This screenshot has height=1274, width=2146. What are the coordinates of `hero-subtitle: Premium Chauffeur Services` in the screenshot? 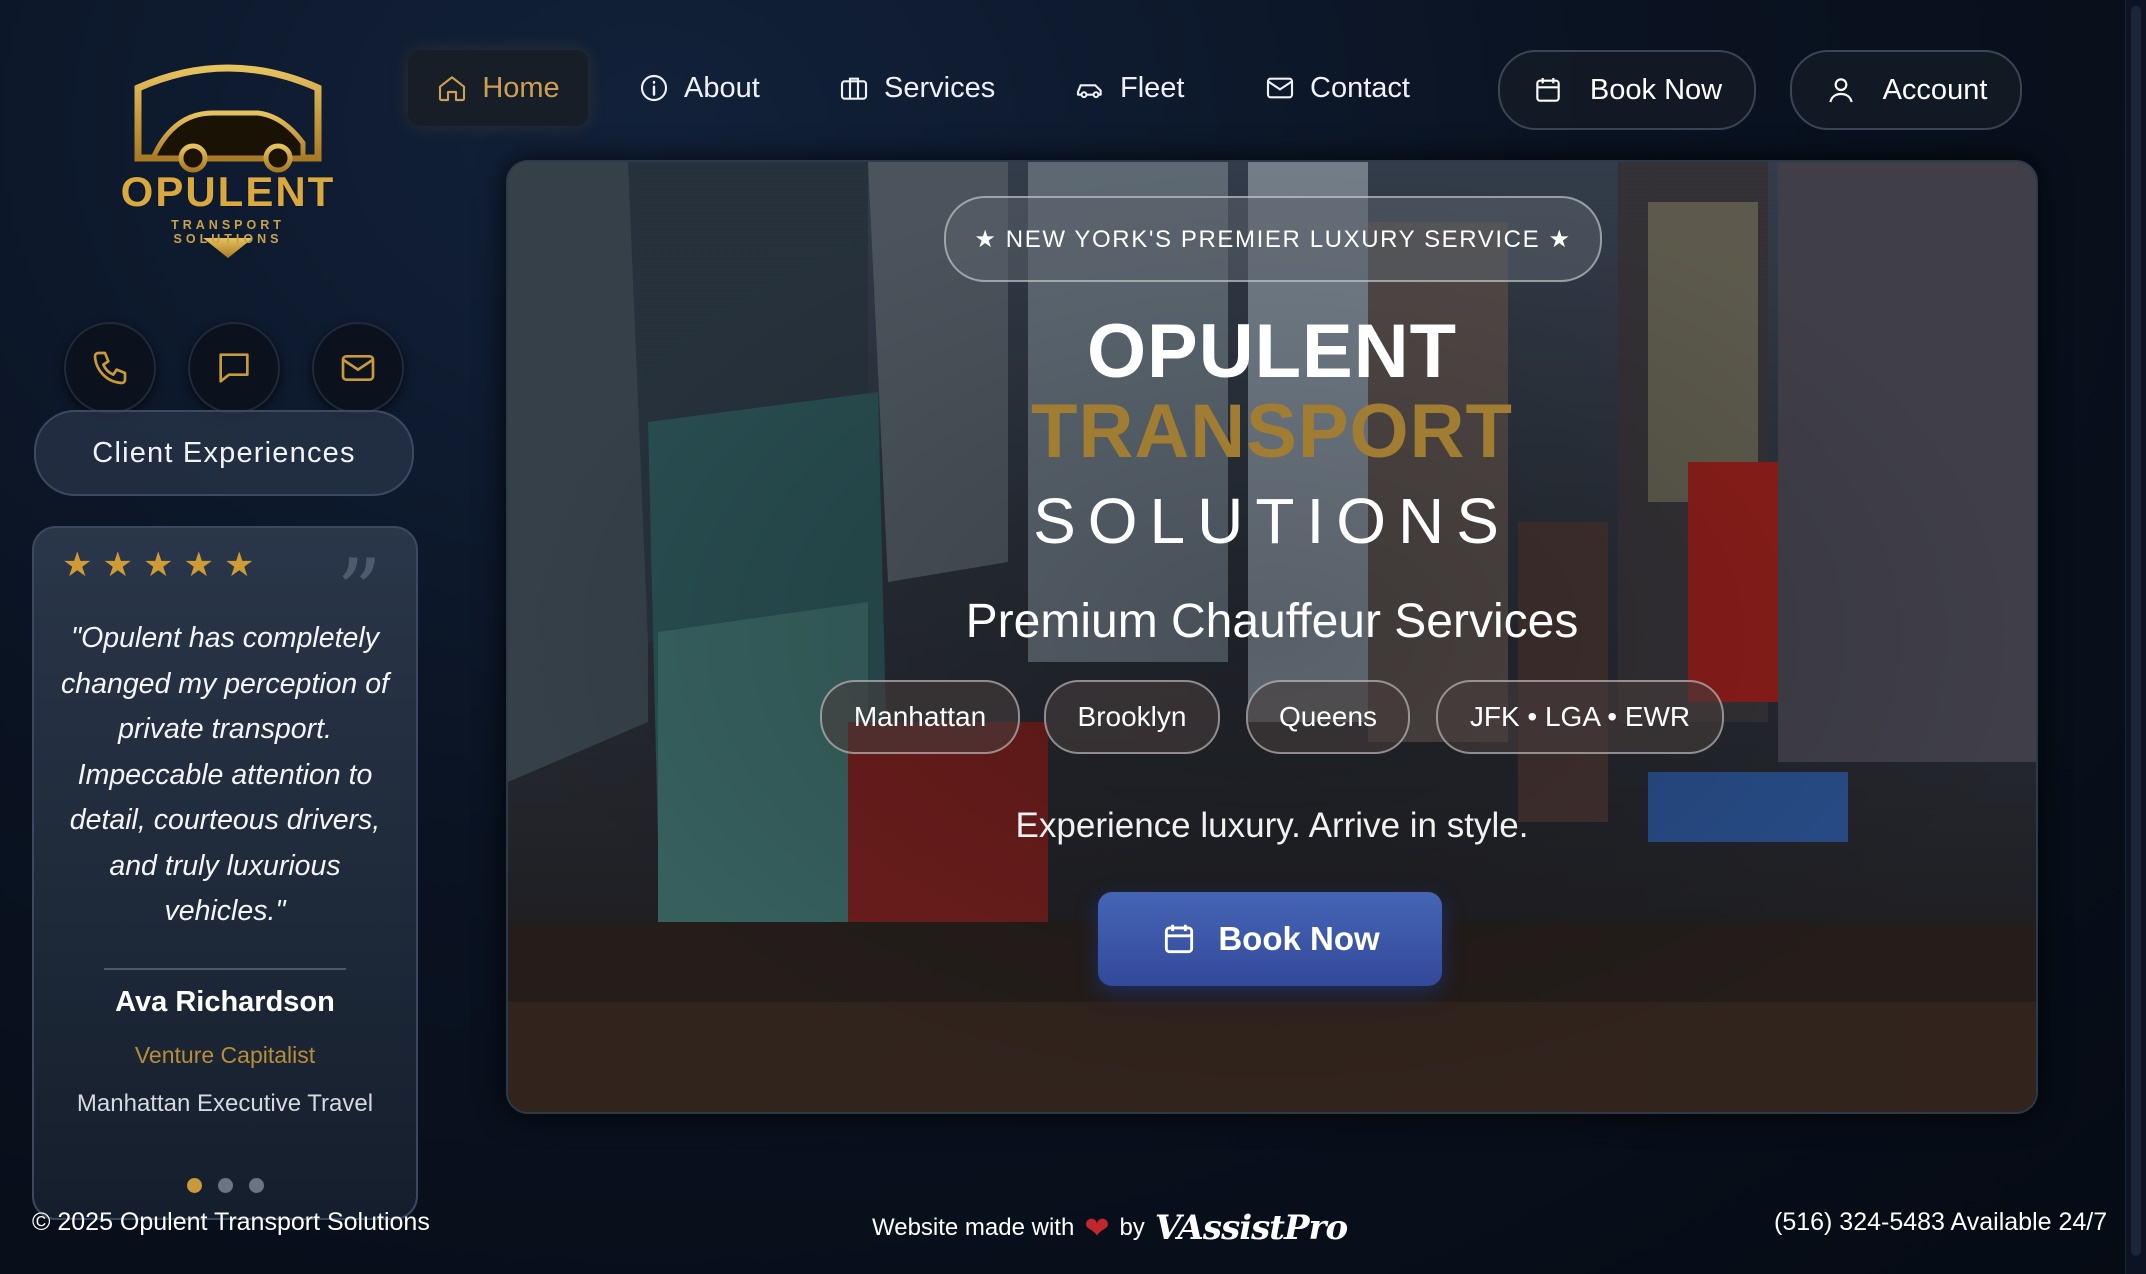 It's located at (1272, 621).